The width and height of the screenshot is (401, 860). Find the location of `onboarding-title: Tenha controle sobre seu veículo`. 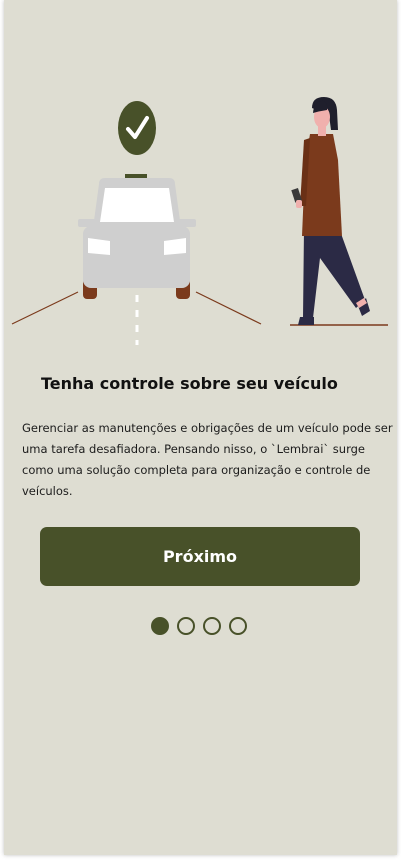

onboarding-title: Tenha controle sobre seu veículo is located at coordinates (189, 383).